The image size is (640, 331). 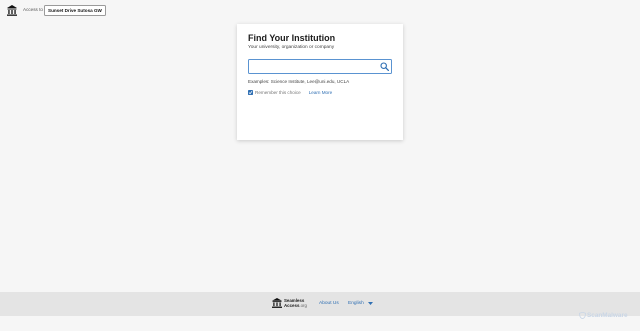 I want to click on language-select: English, so click(x=360, y=303).